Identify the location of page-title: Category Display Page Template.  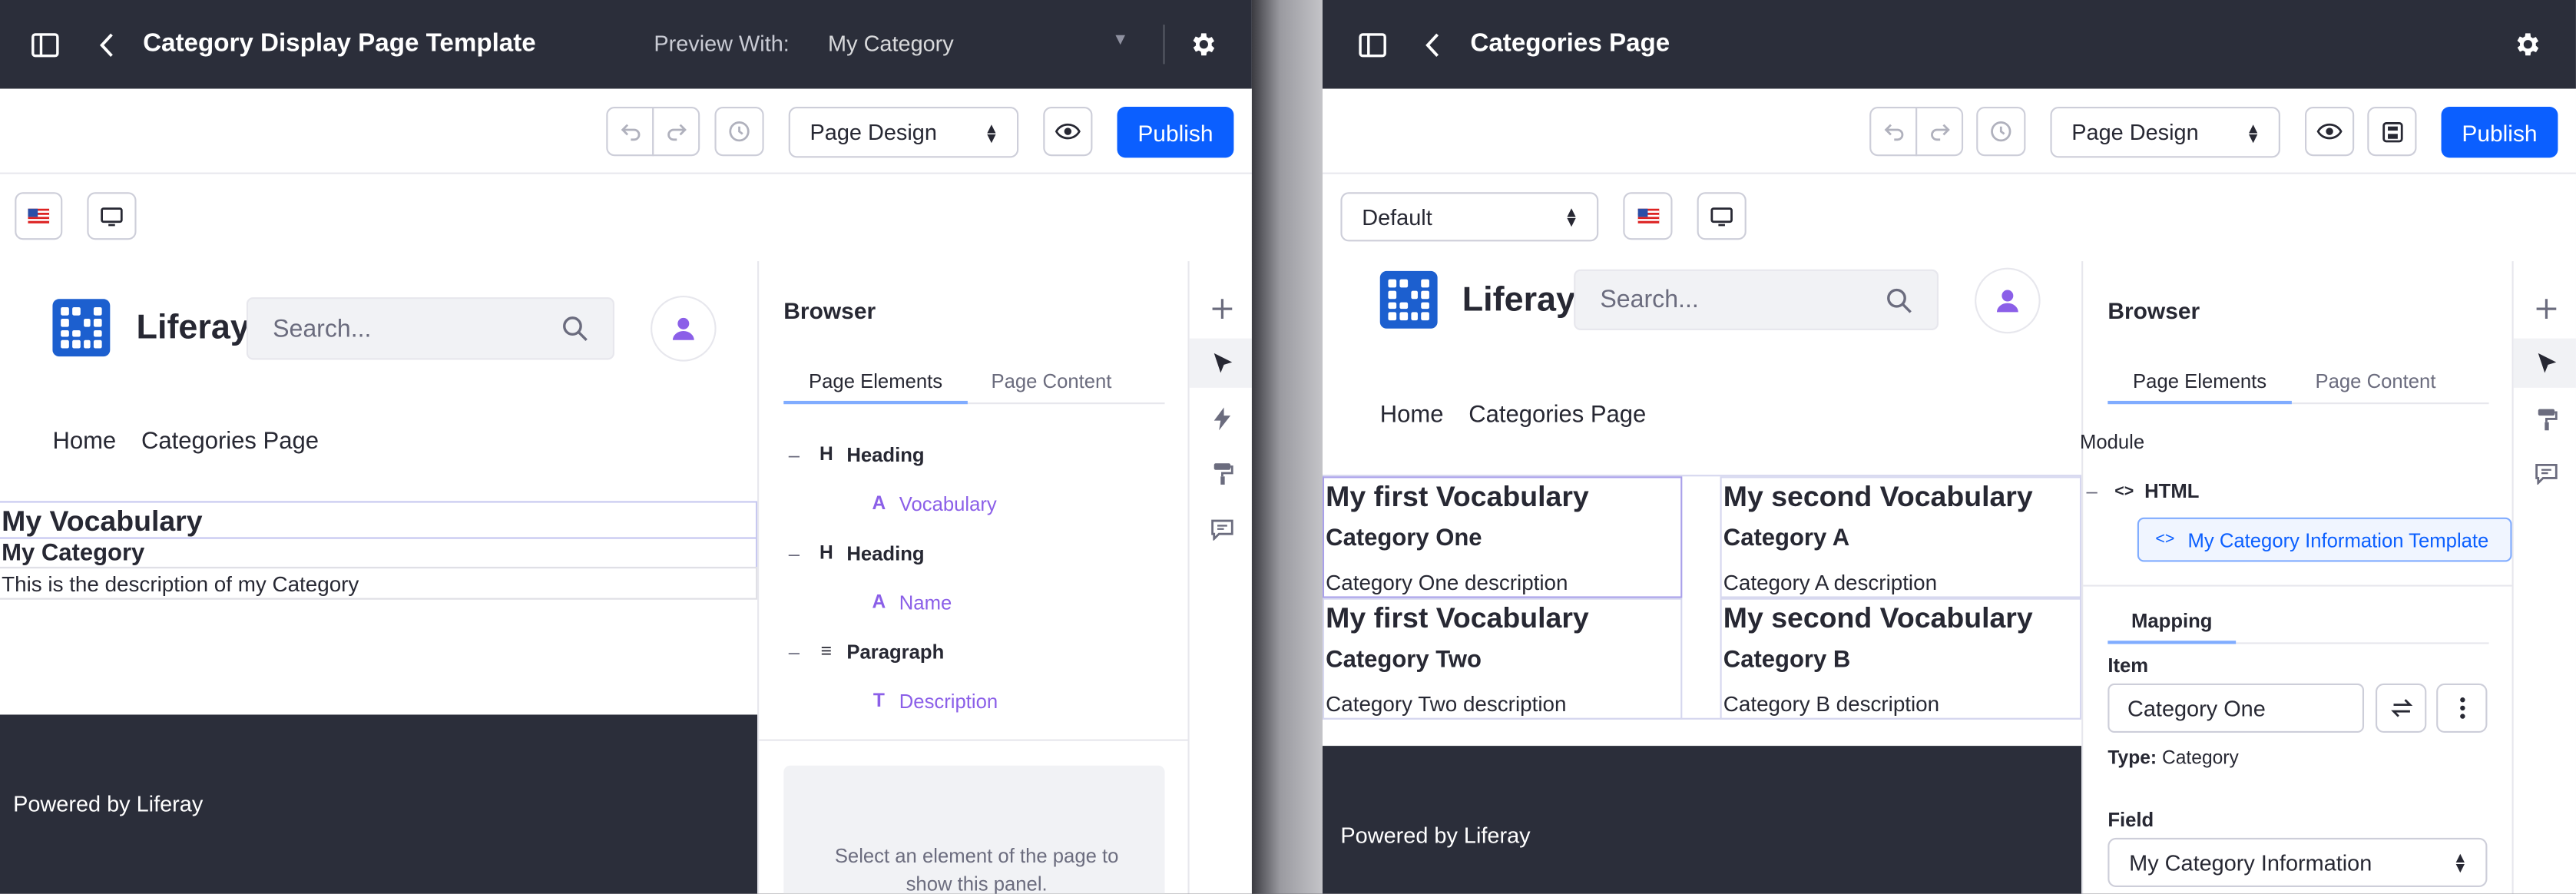
(339, 43).